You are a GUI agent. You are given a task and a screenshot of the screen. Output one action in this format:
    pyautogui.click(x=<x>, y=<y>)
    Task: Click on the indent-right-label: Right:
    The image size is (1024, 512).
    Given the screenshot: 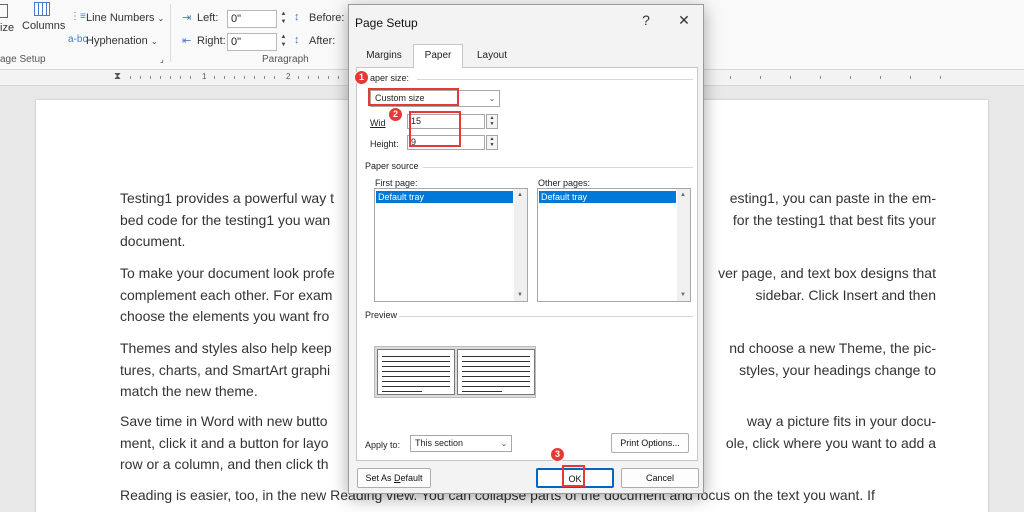 What is the action you would take?
    pyautogui.click(x=211, y=41)
    